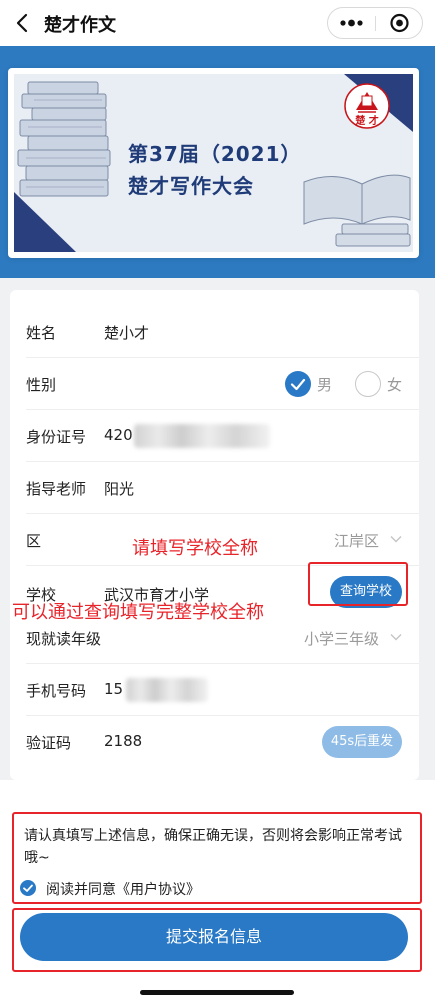  Describe the element at coordinates (49, 743) in the screenshot. I see `verify-code-label: 验证码` at that location.